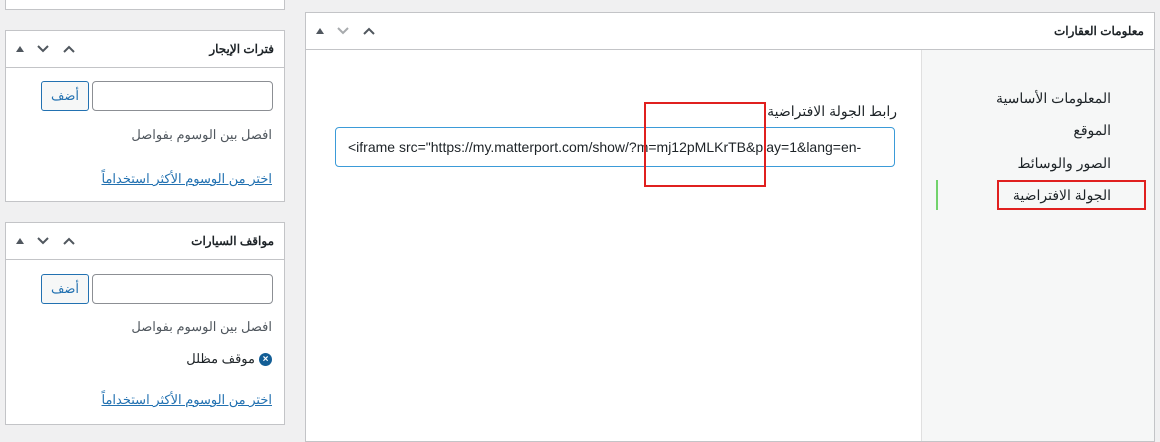 This screenshot has width=1160, height=442. I want to click on tab-location: الموقع, so click(1044, 130).